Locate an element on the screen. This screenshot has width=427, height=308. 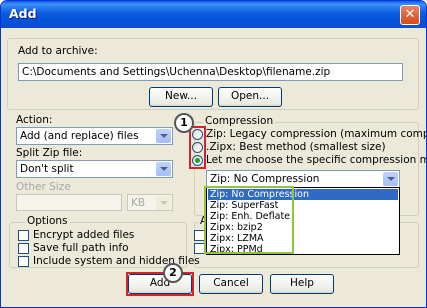
title-bar: Add ✕ is located at coordinates (213, 14).